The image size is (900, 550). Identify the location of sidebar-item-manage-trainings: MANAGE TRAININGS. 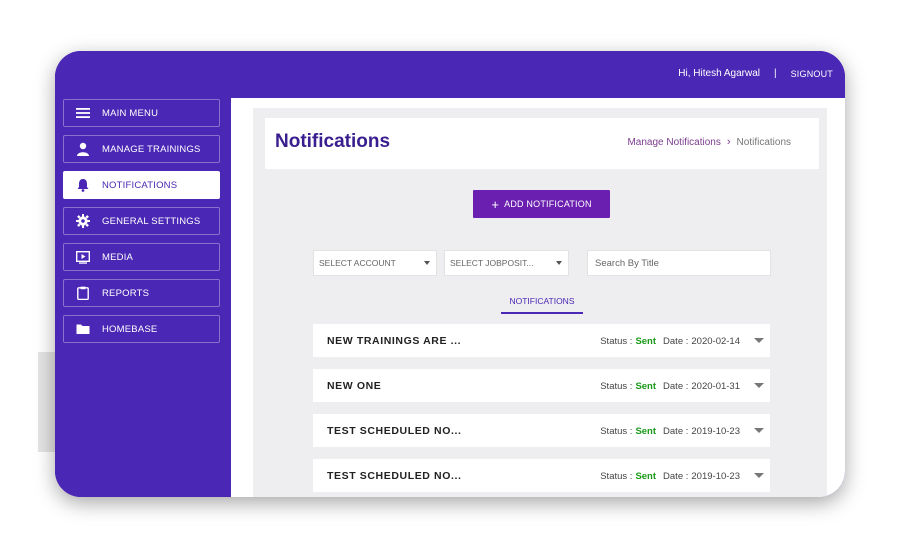
(141, 149).